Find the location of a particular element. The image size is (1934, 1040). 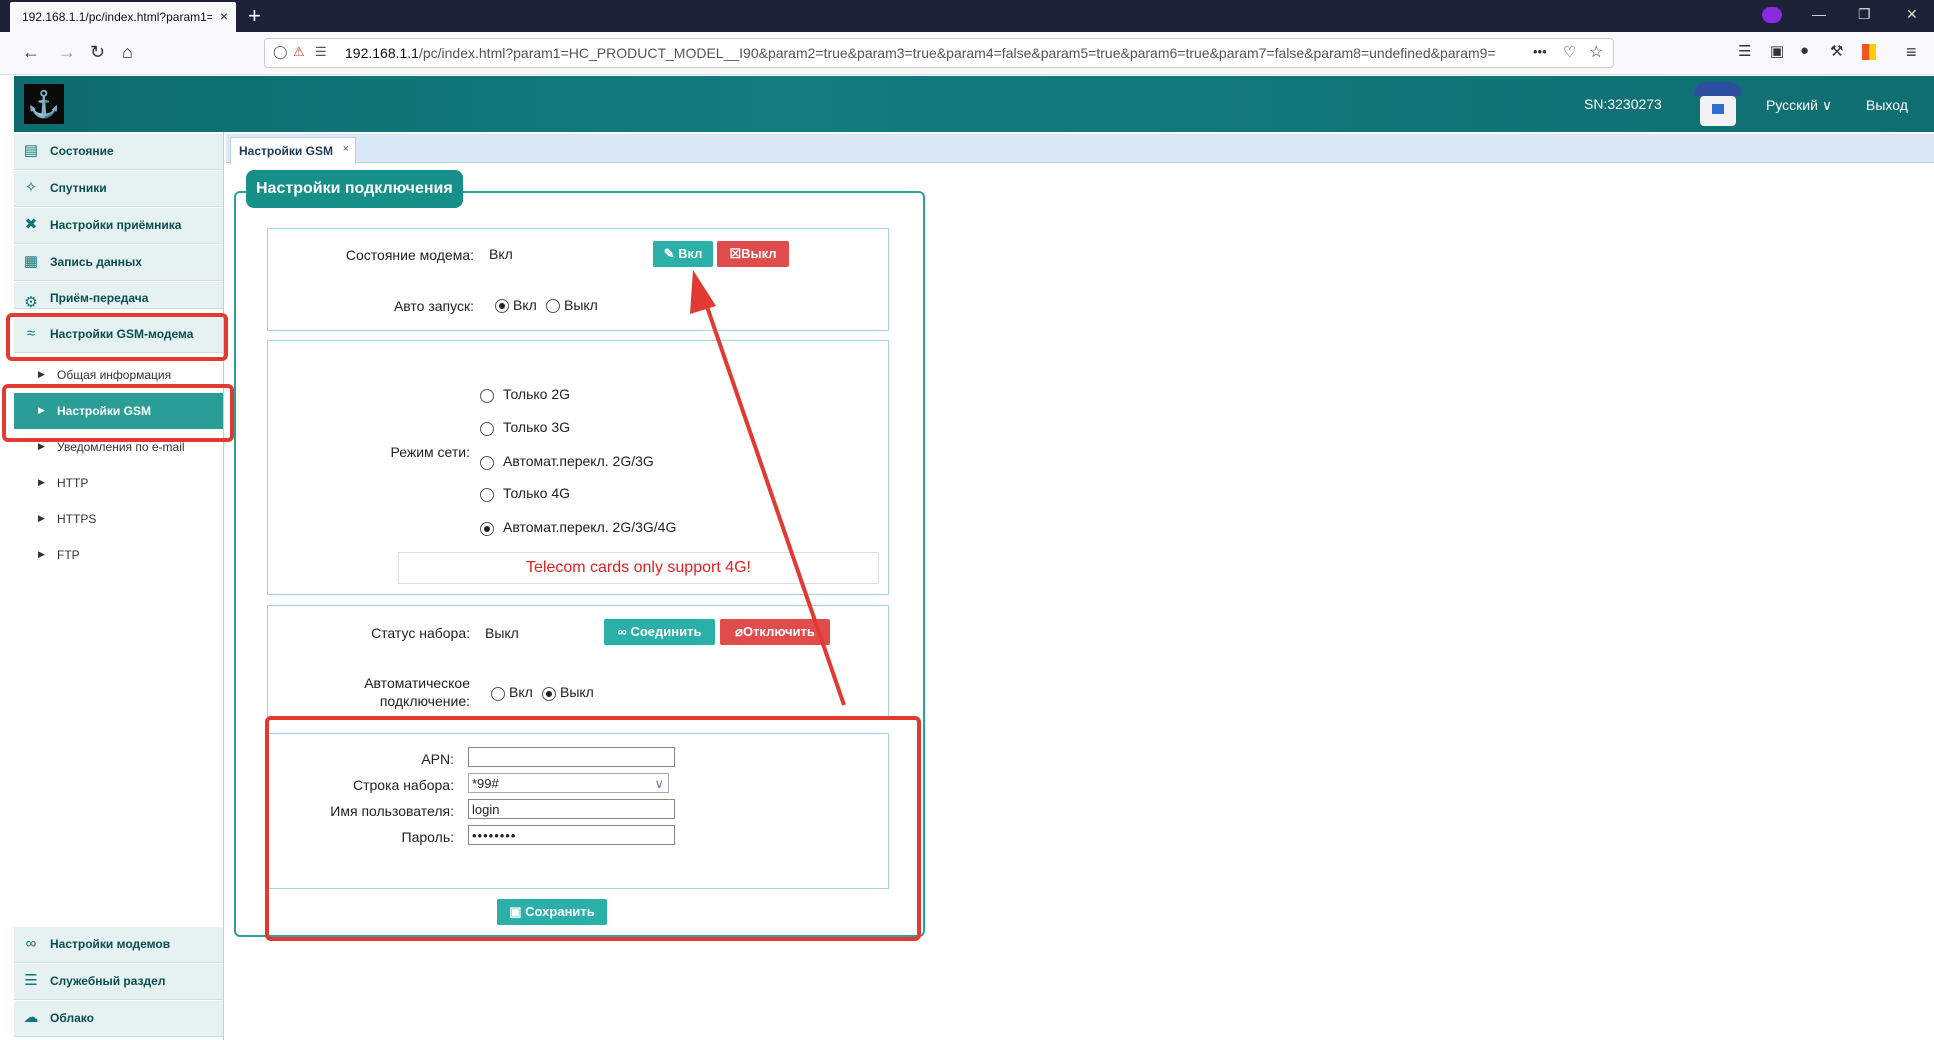

link-icon: ∞ is located at coordinates (622, 631).